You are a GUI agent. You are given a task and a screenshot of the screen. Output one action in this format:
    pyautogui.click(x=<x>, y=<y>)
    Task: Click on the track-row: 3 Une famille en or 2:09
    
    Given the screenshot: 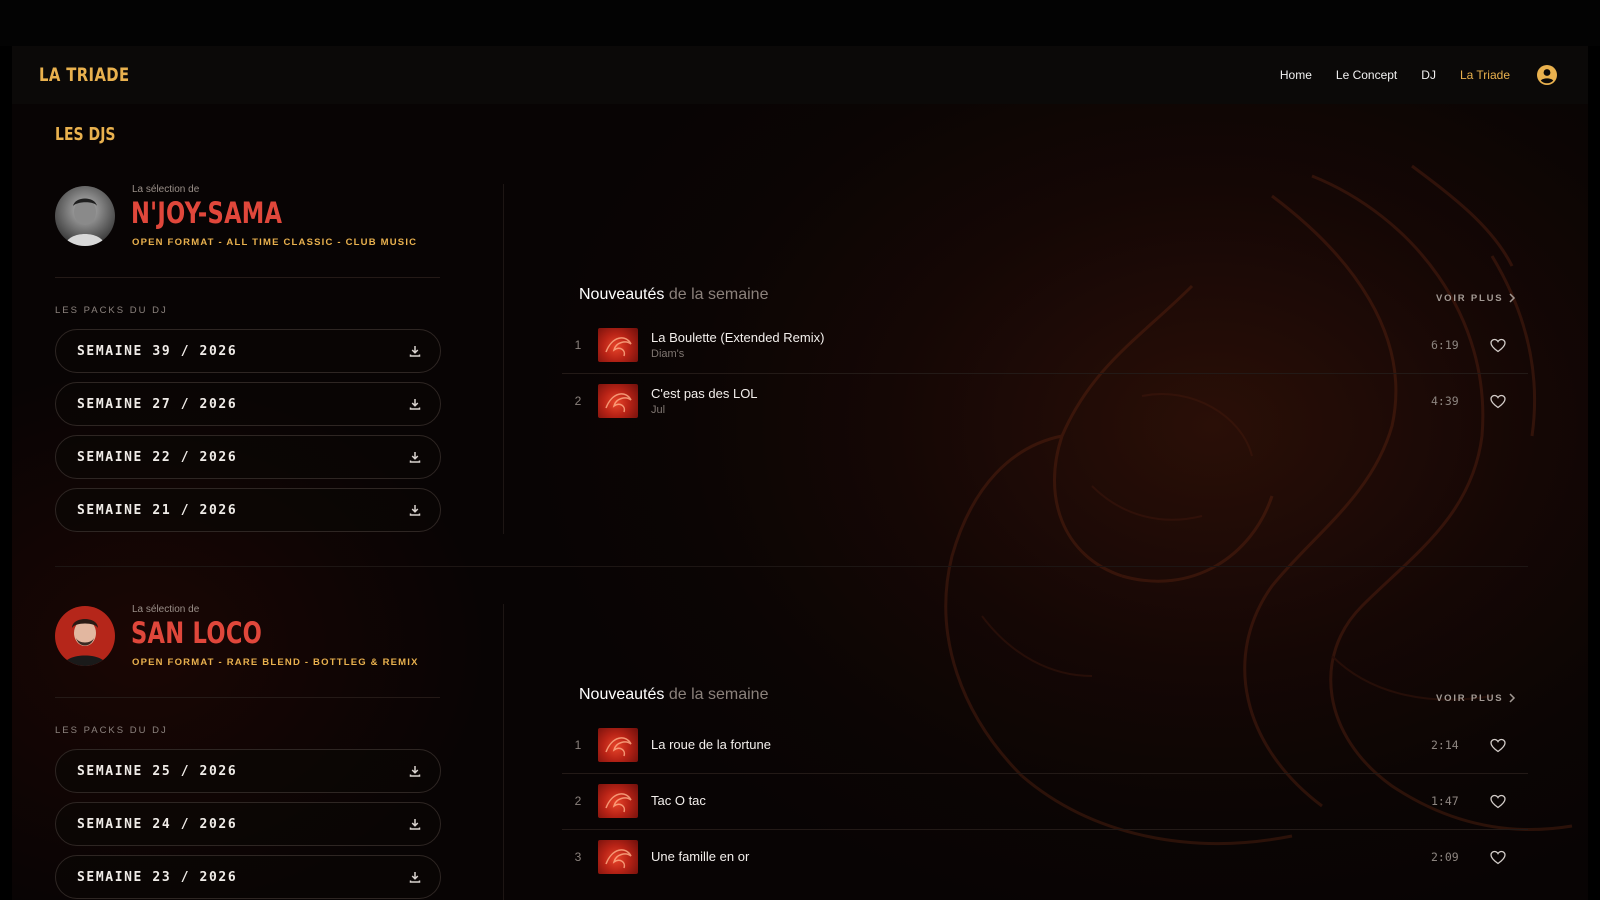 What is the action you would take?
    pyautogui.click(x=1045, y=858)
    